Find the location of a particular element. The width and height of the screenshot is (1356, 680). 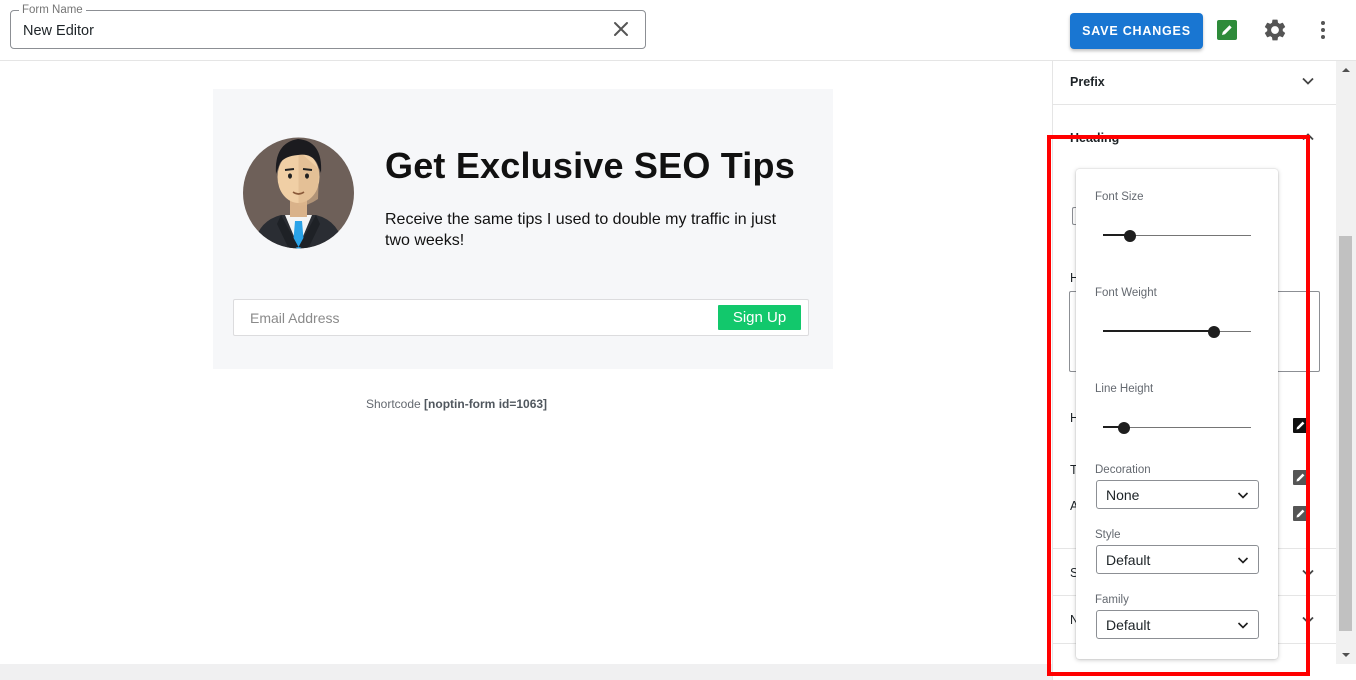

scroll-down-arrow-icon is located at coordinates (1346, 655).